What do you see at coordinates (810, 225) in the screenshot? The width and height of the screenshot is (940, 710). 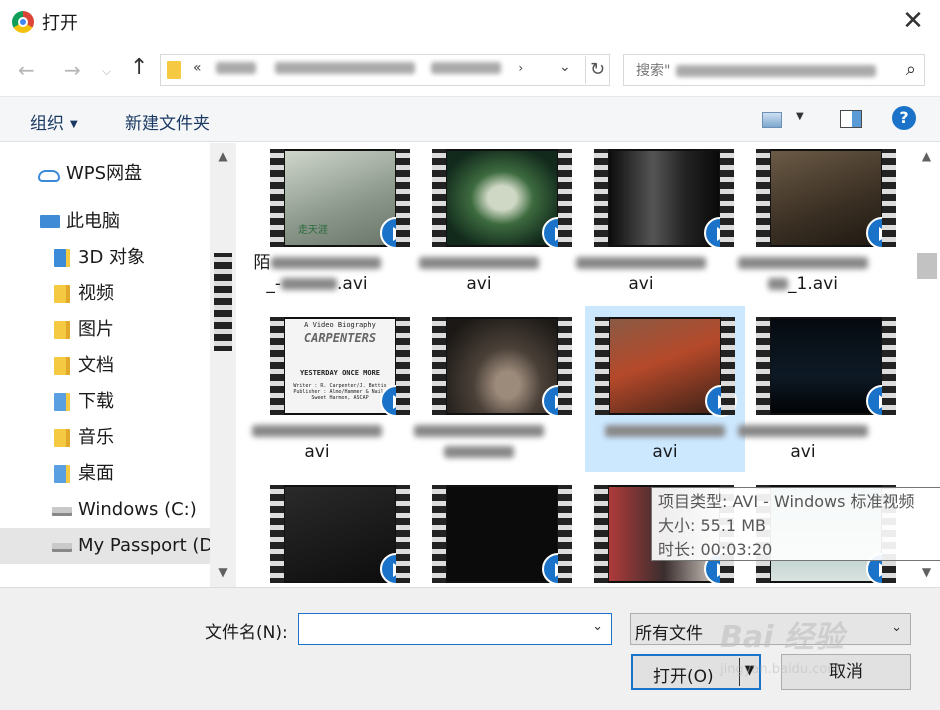 I see `file-tile: _1.avi` at bounding box center [810, 225].